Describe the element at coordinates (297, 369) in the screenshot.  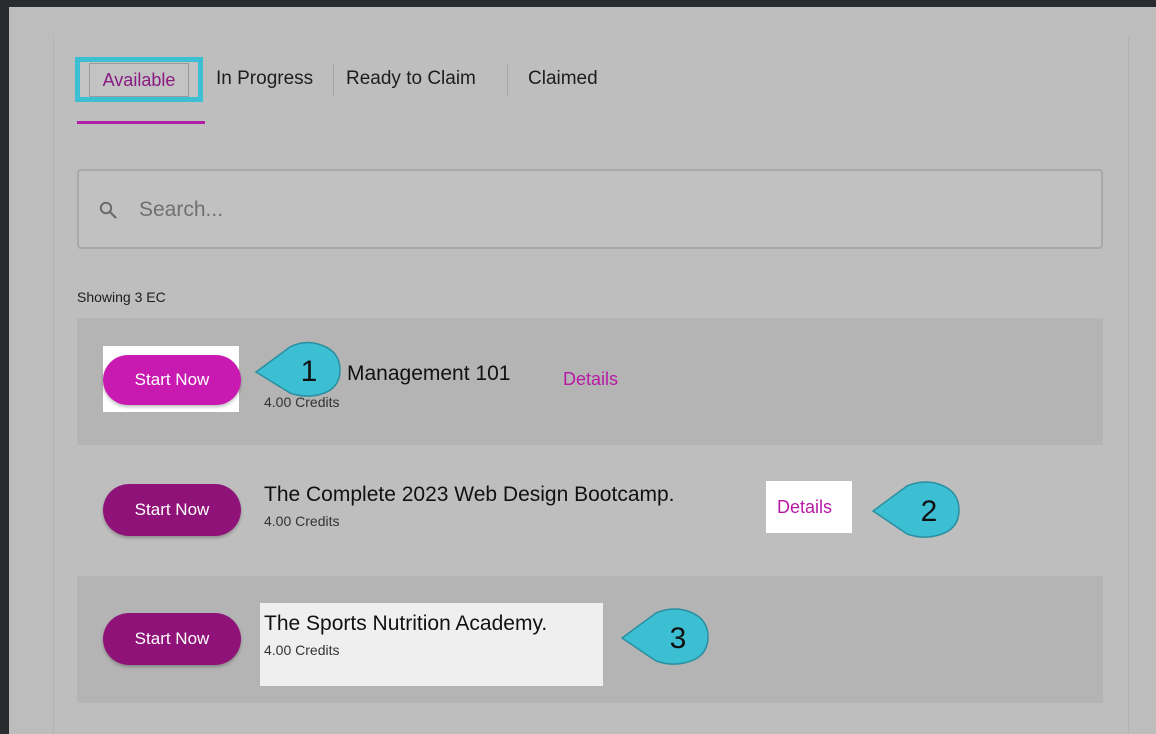
I see `callout-marker: 1` at that location.